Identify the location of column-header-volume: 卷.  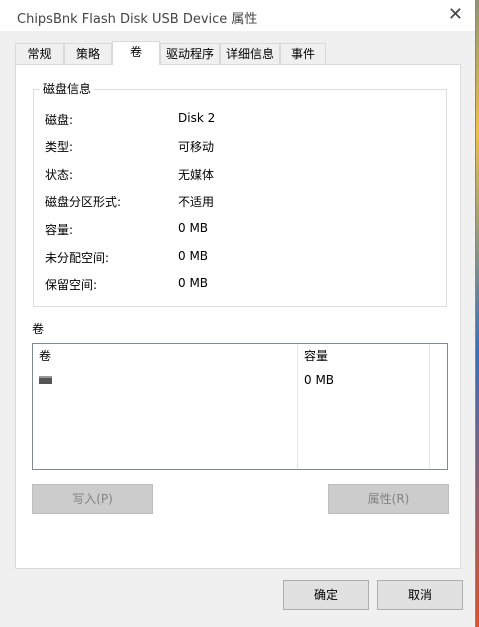
(45, 355).